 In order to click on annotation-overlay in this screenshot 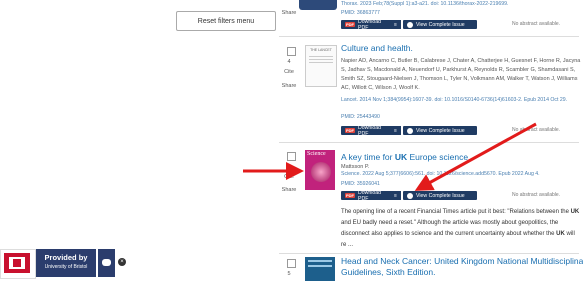, I will do `click(390, 156)`.